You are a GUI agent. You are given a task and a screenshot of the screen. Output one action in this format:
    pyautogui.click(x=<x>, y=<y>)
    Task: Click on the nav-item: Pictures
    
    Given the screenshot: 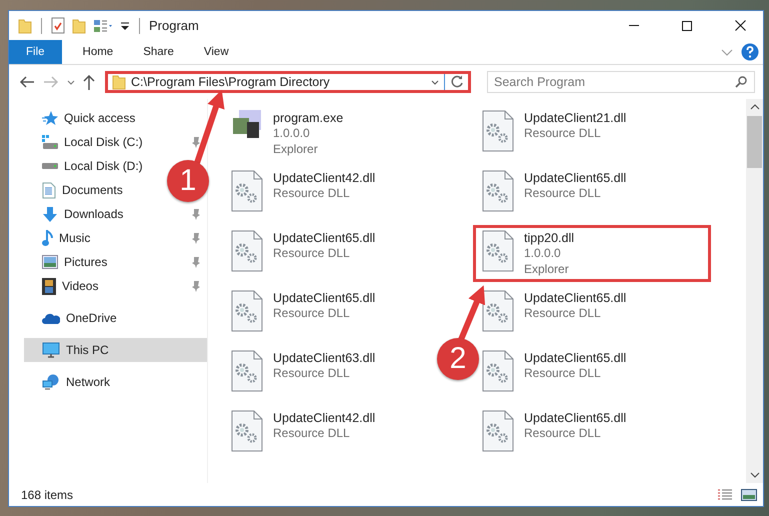 What is the action you would take?
    pyautogui.click(x=112, y=262)
    